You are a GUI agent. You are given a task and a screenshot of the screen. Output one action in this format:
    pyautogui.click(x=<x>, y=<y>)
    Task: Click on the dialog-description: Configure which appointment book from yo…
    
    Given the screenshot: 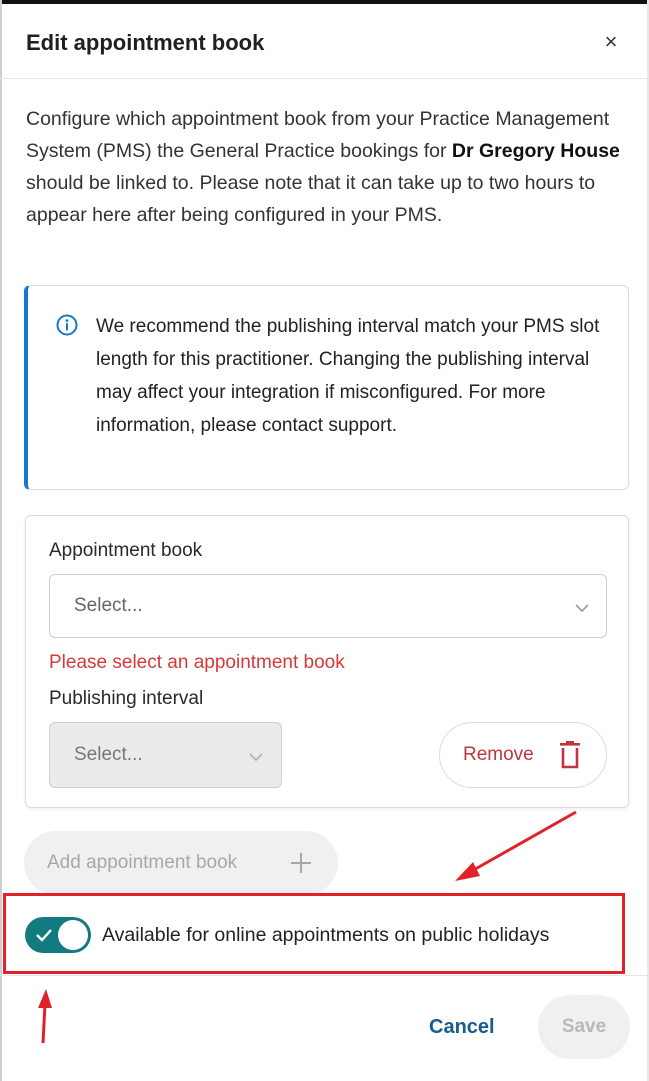 What is the action you would take?
    pyautogui.click(x=326, y=167)
    